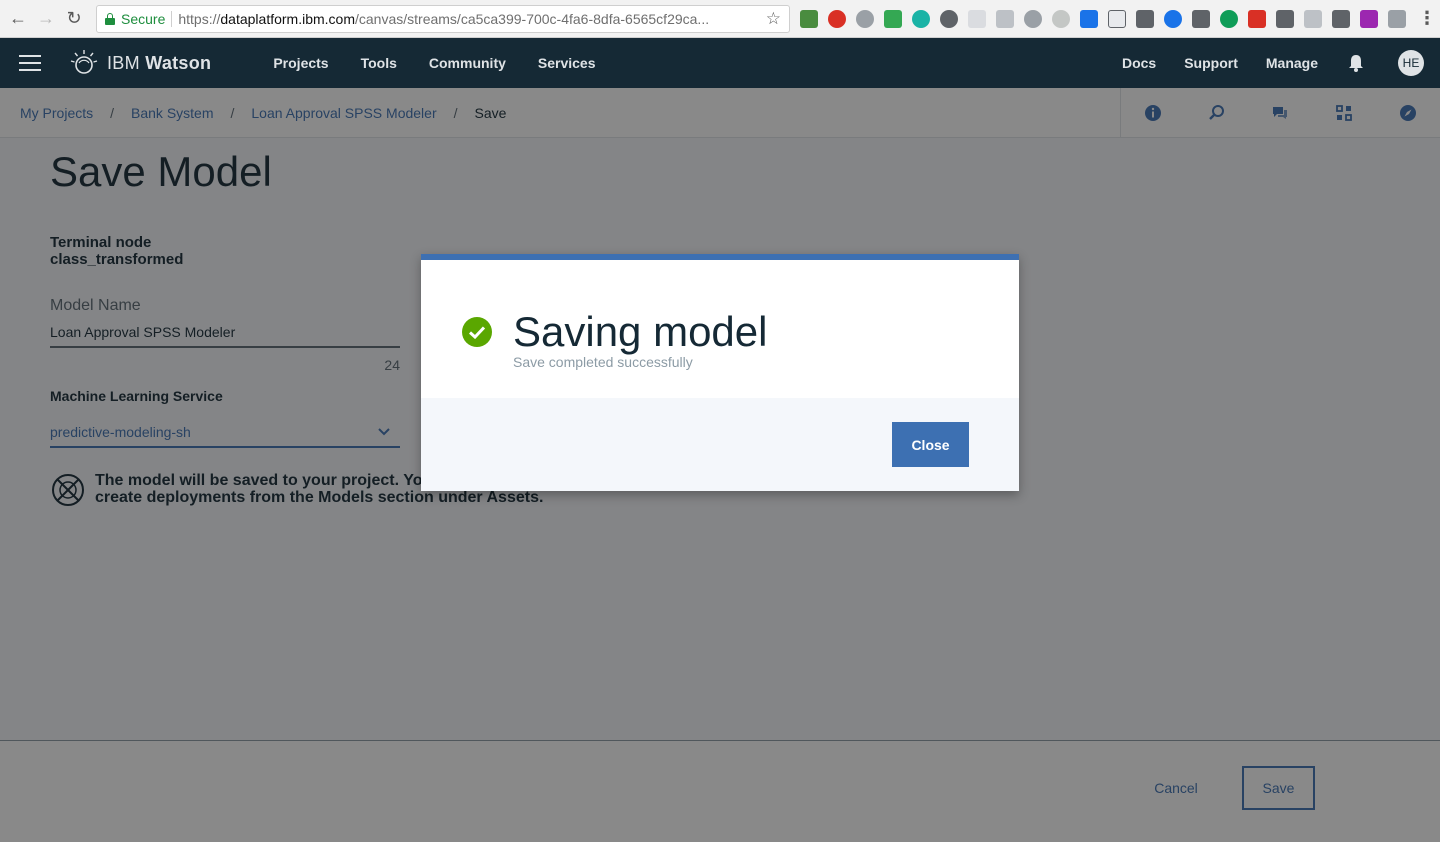 The width and height of the screenshot is (1440, 842). I want to click on watson-logo-icon, so click(84, 62).